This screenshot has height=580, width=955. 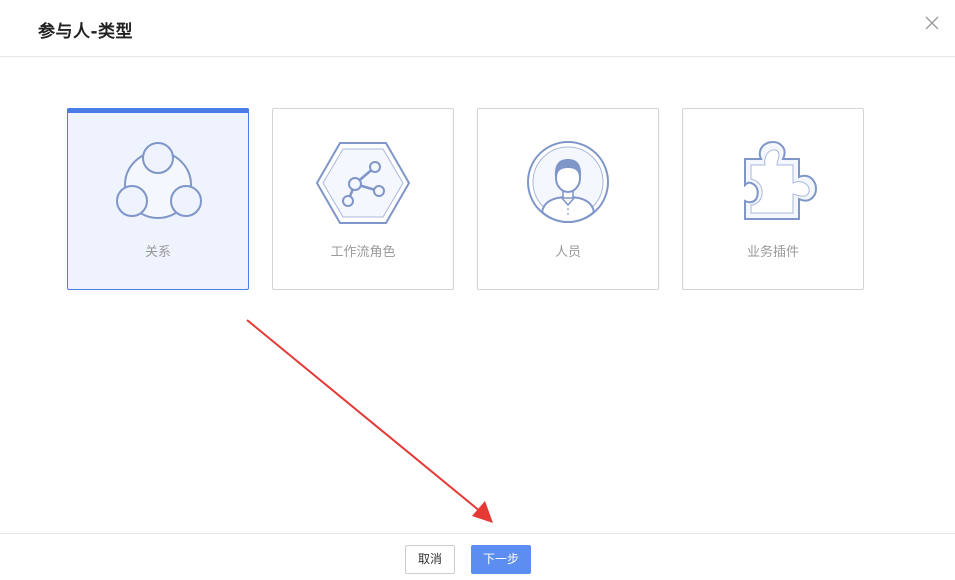 I want to click on type-card-person: 人员, so click(x=568, y=199).